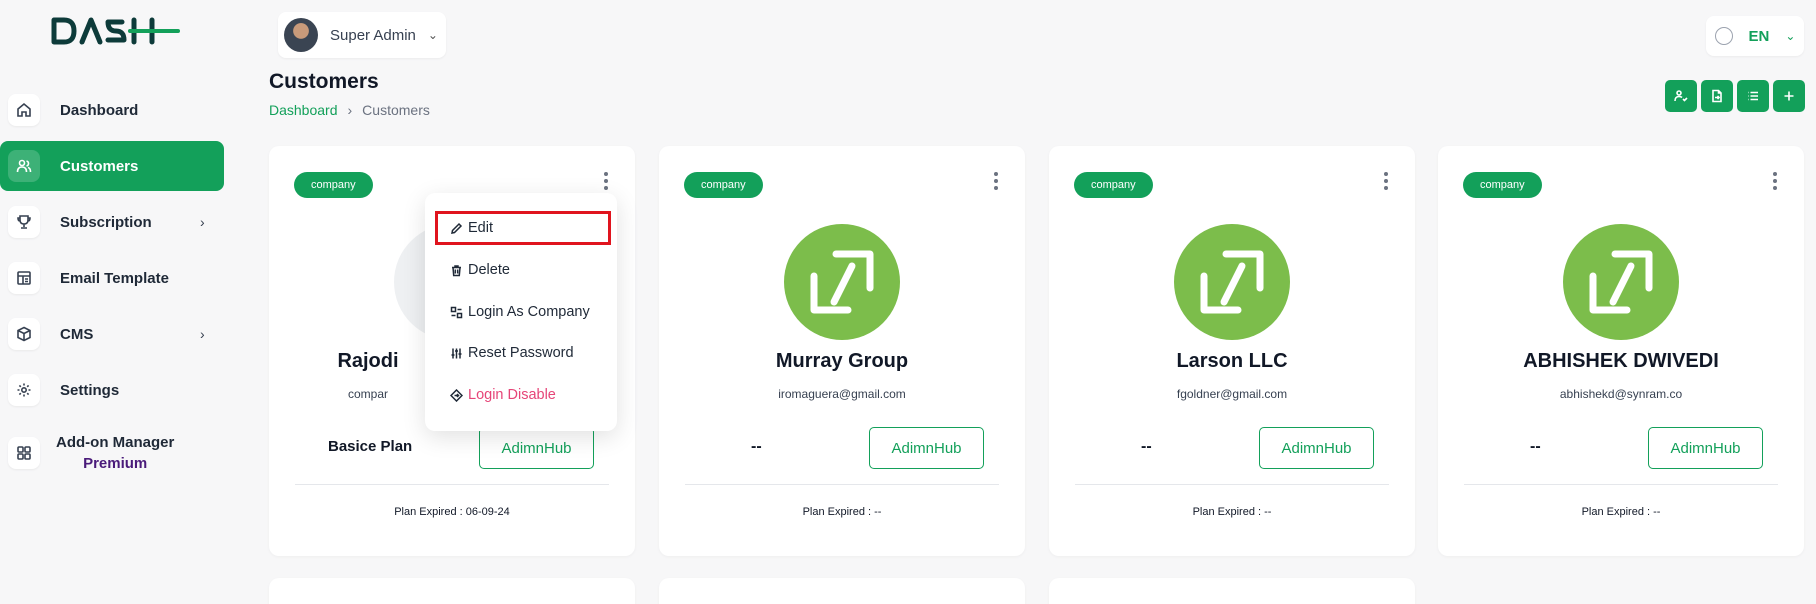  I want to click on user-check-icon, so click(1681, 96).